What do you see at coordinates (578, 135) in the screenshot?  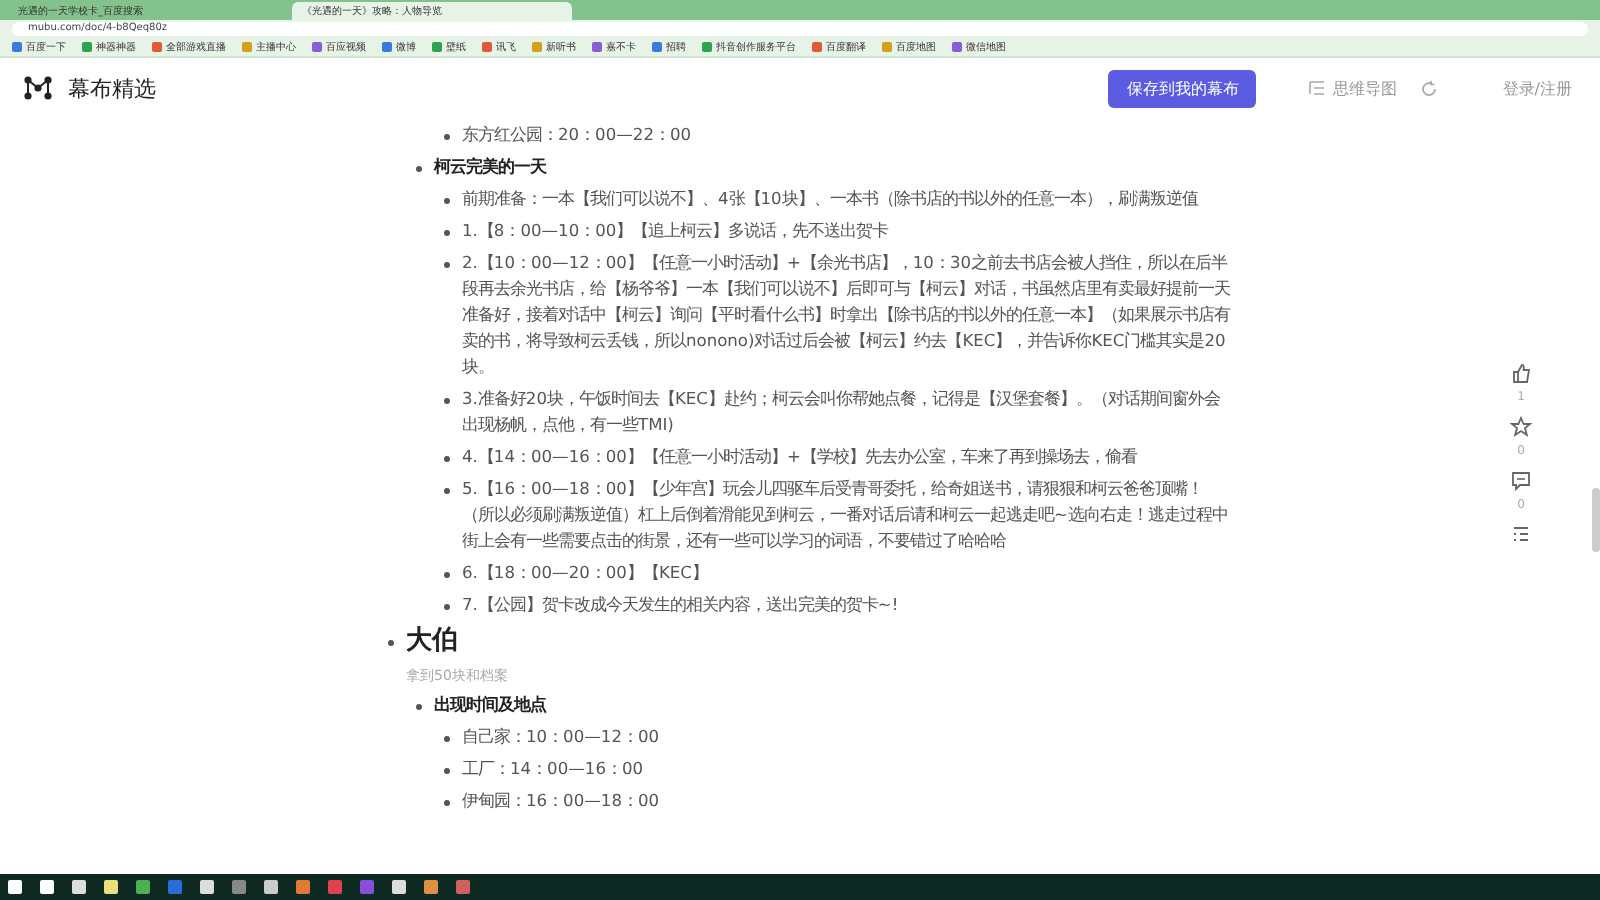 I see `outline-item-text: 东方红公园：20：00—22：00` at bounding box center [578, 135].